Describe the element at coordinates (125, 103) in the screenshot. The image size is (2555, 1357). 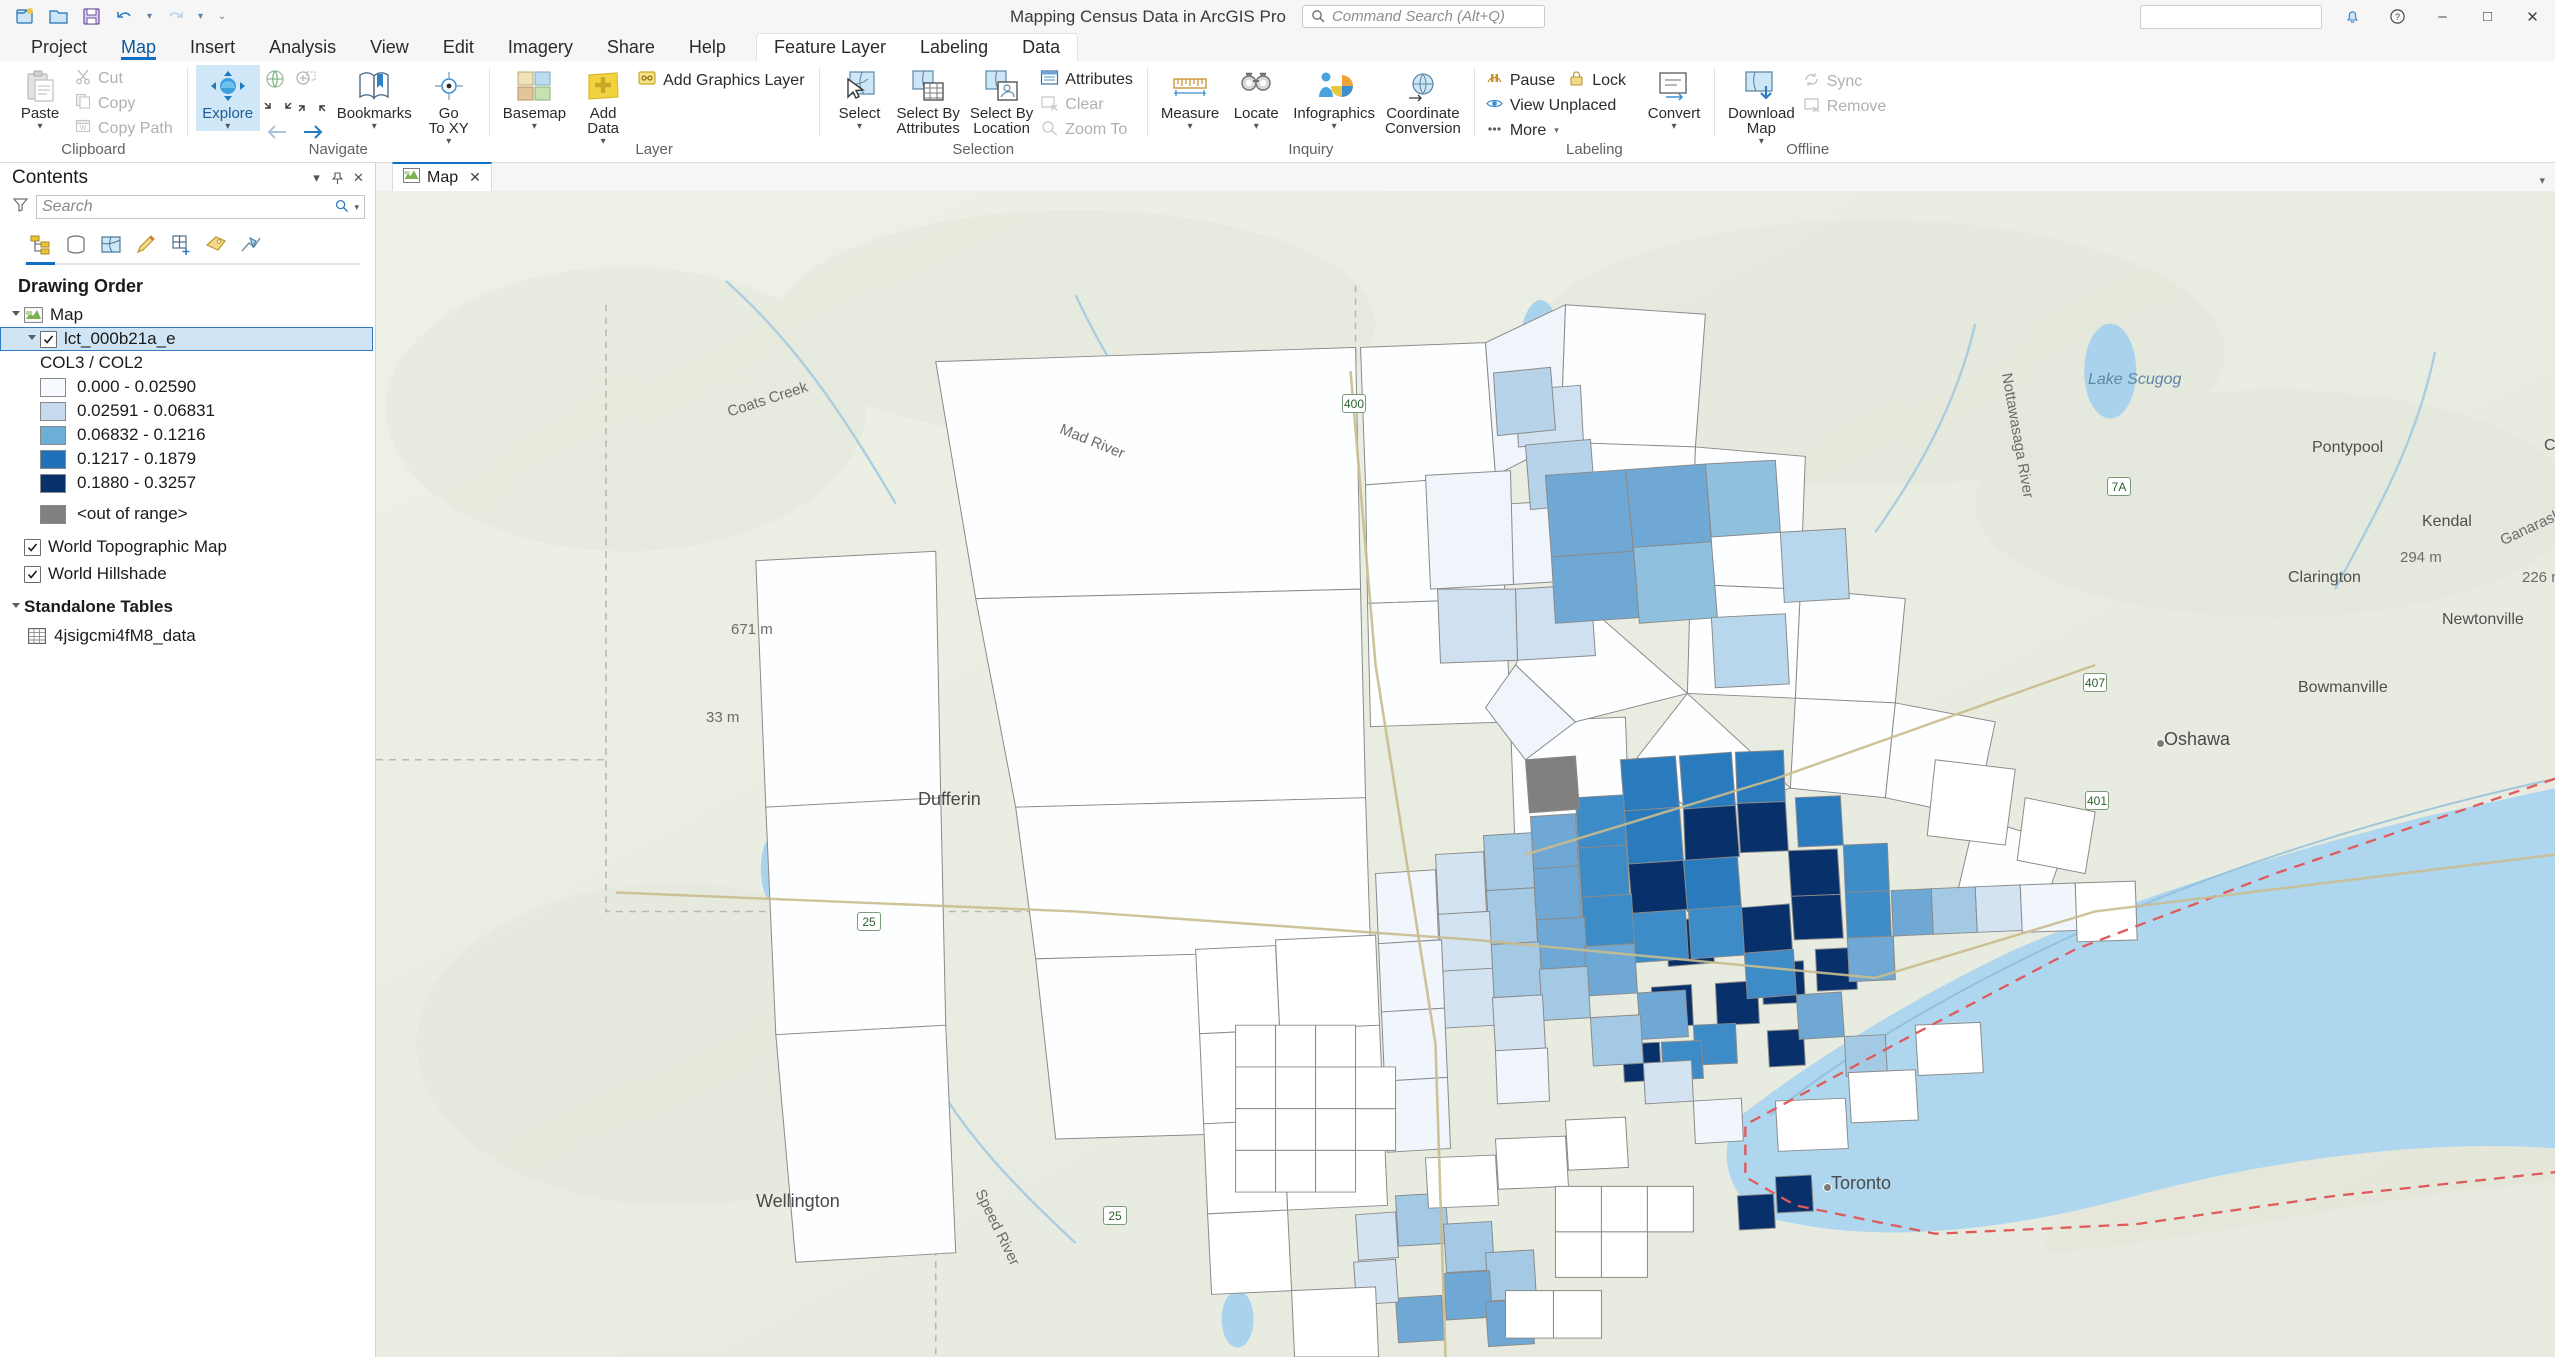
I see `copy-button: Copy` at that location.